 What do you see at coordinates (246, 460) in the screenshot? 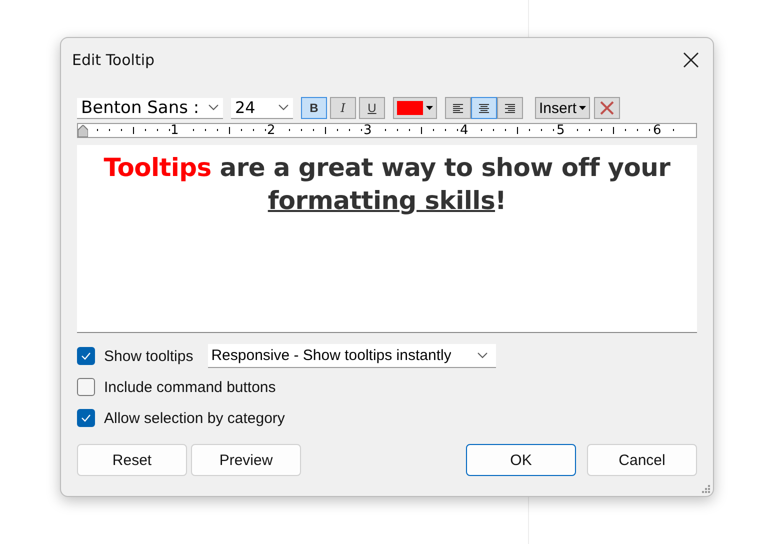
I see `dialog-button: Preview` at bounding box center [246, 460].